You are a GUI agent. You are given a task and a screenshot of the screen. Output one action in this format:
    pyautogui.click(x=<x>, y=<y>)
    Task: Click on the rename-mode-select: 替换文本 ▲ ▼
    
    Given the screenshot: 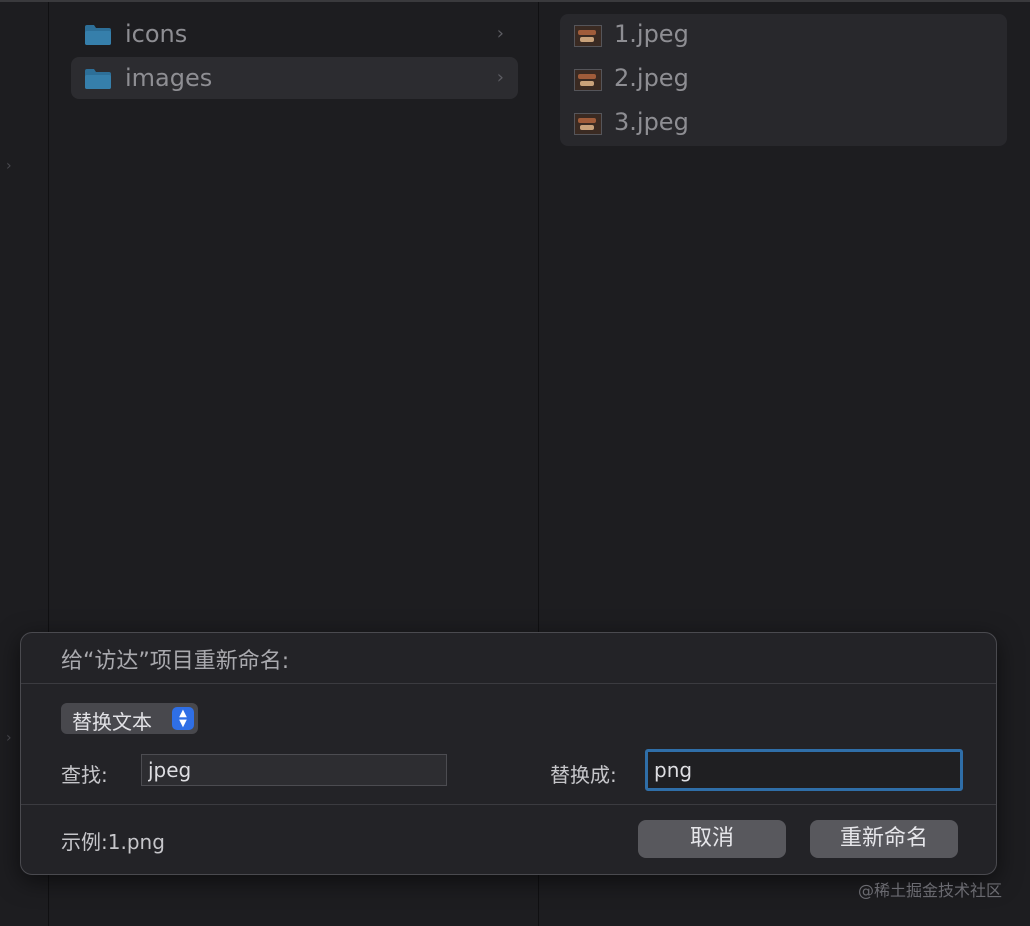 What is the action you would take?
    pyautogui.click(x=129, y=718)
    